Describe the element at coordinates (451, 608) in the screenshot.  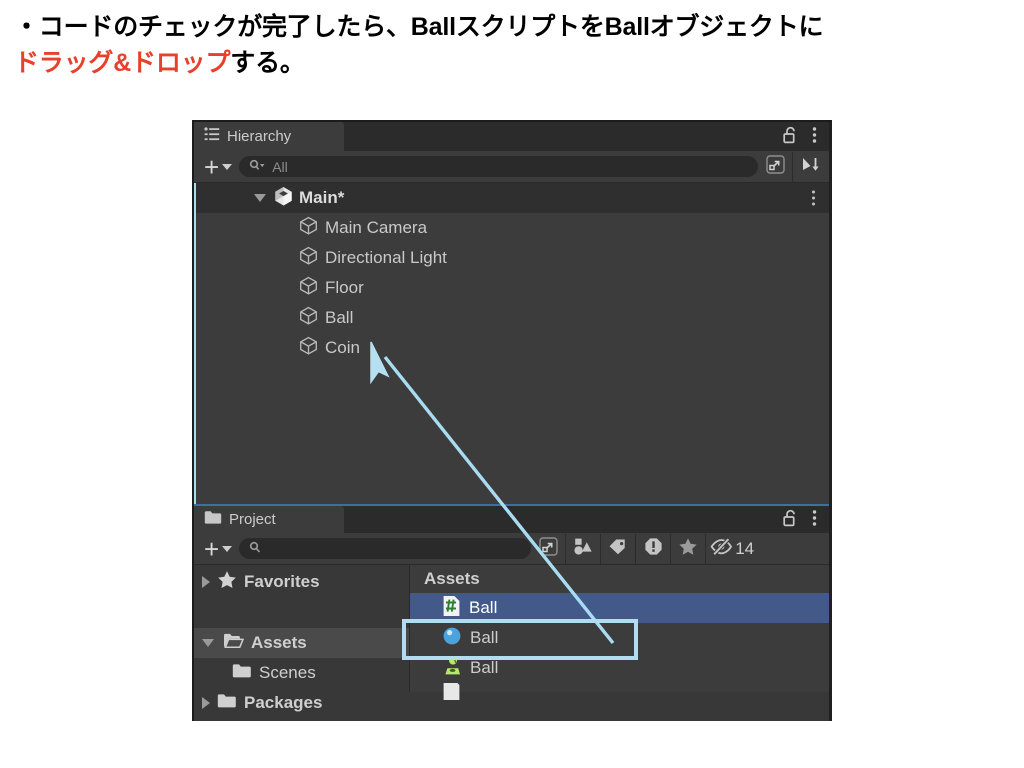
I see `csharp-script-icon` at that location.